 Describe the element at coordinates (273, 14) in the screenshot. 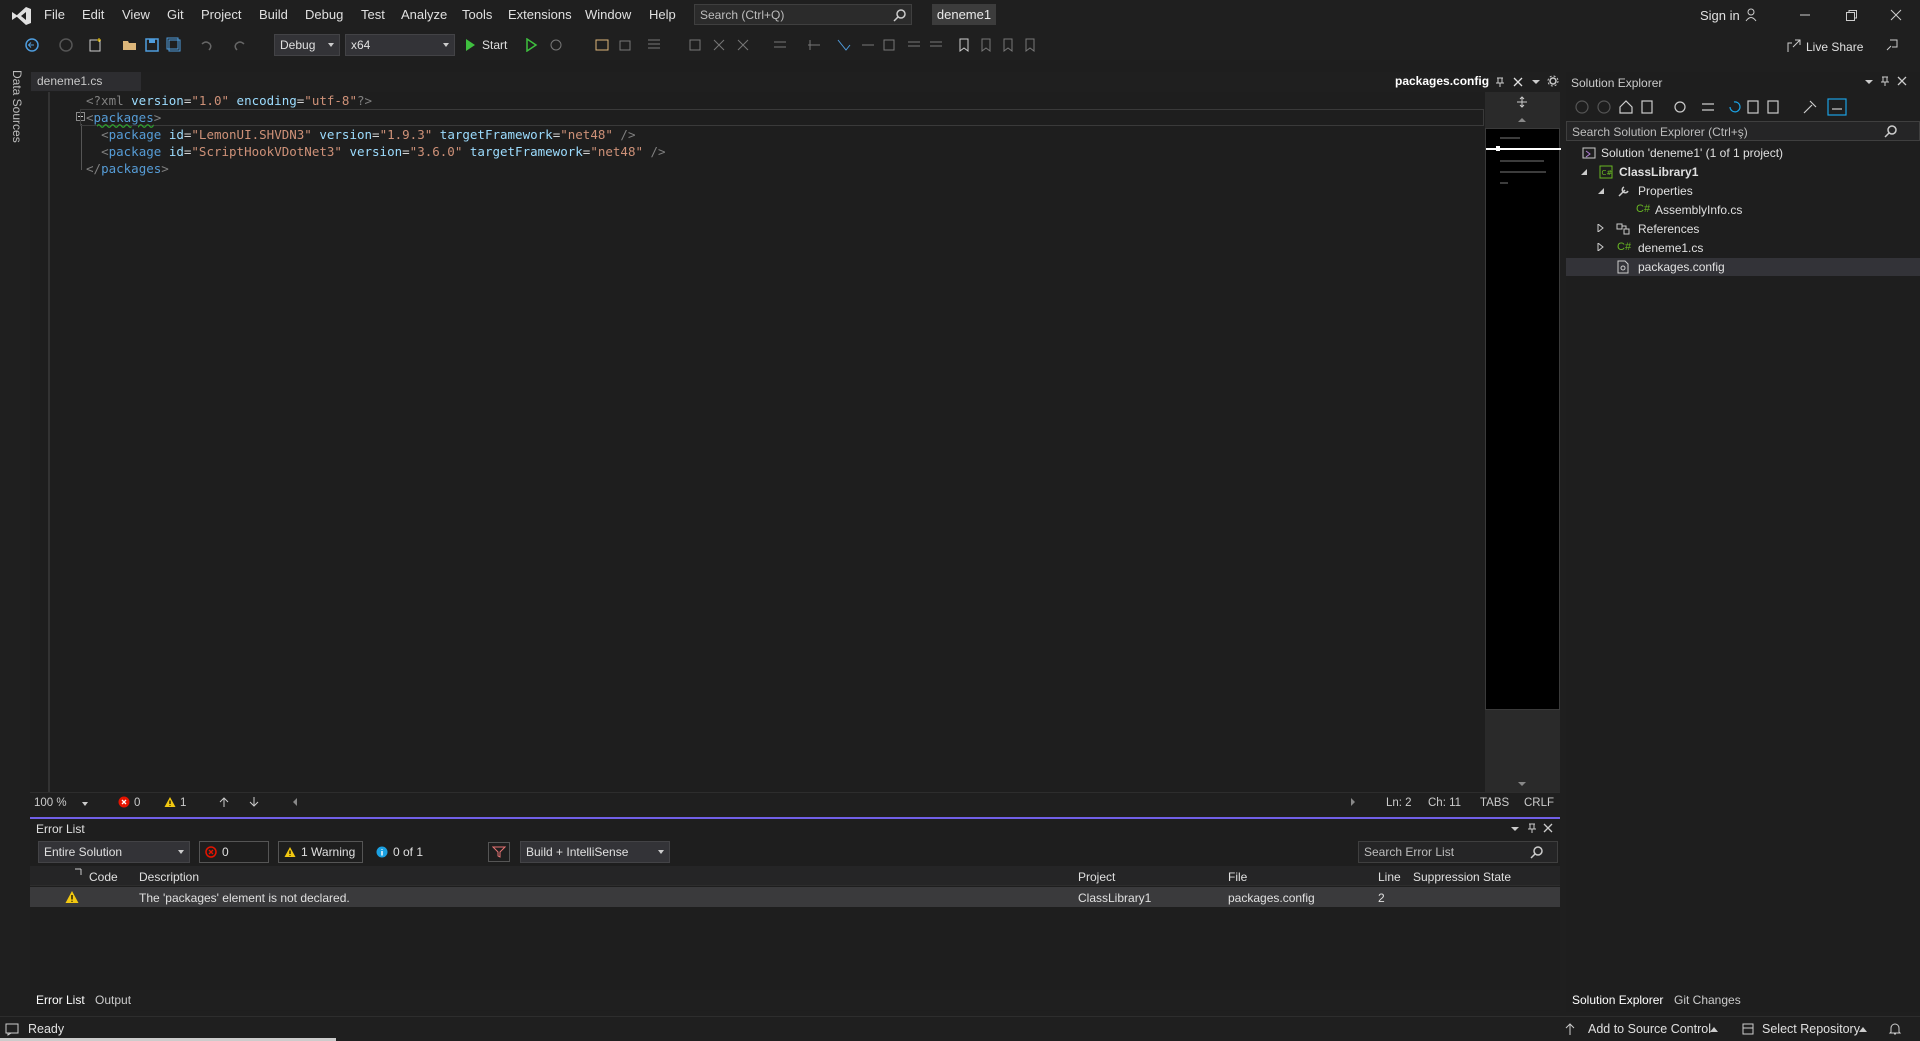

I see `menu-build: Build` at that location.